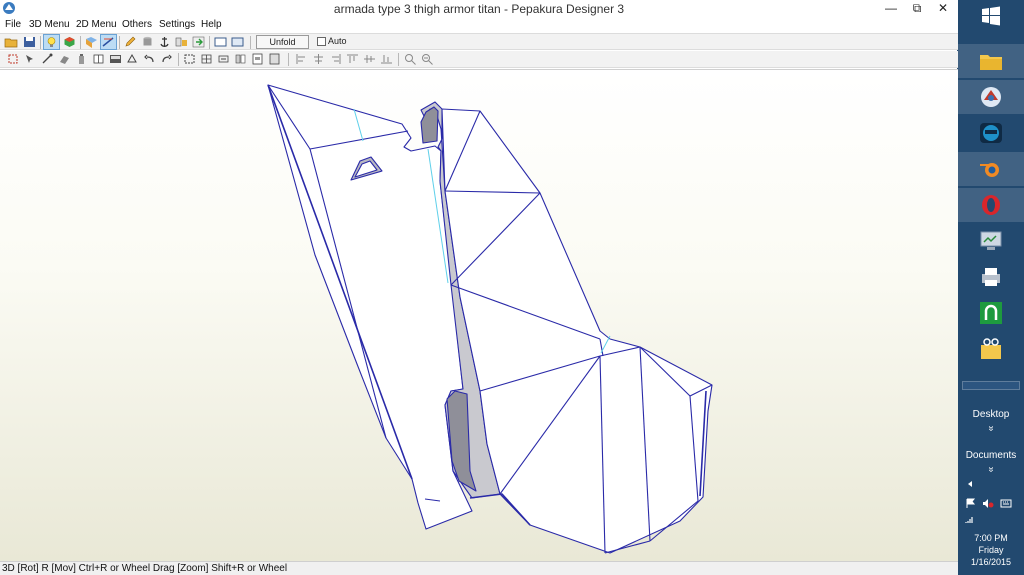  I want to click on split-view-icon, so click(237, 42).